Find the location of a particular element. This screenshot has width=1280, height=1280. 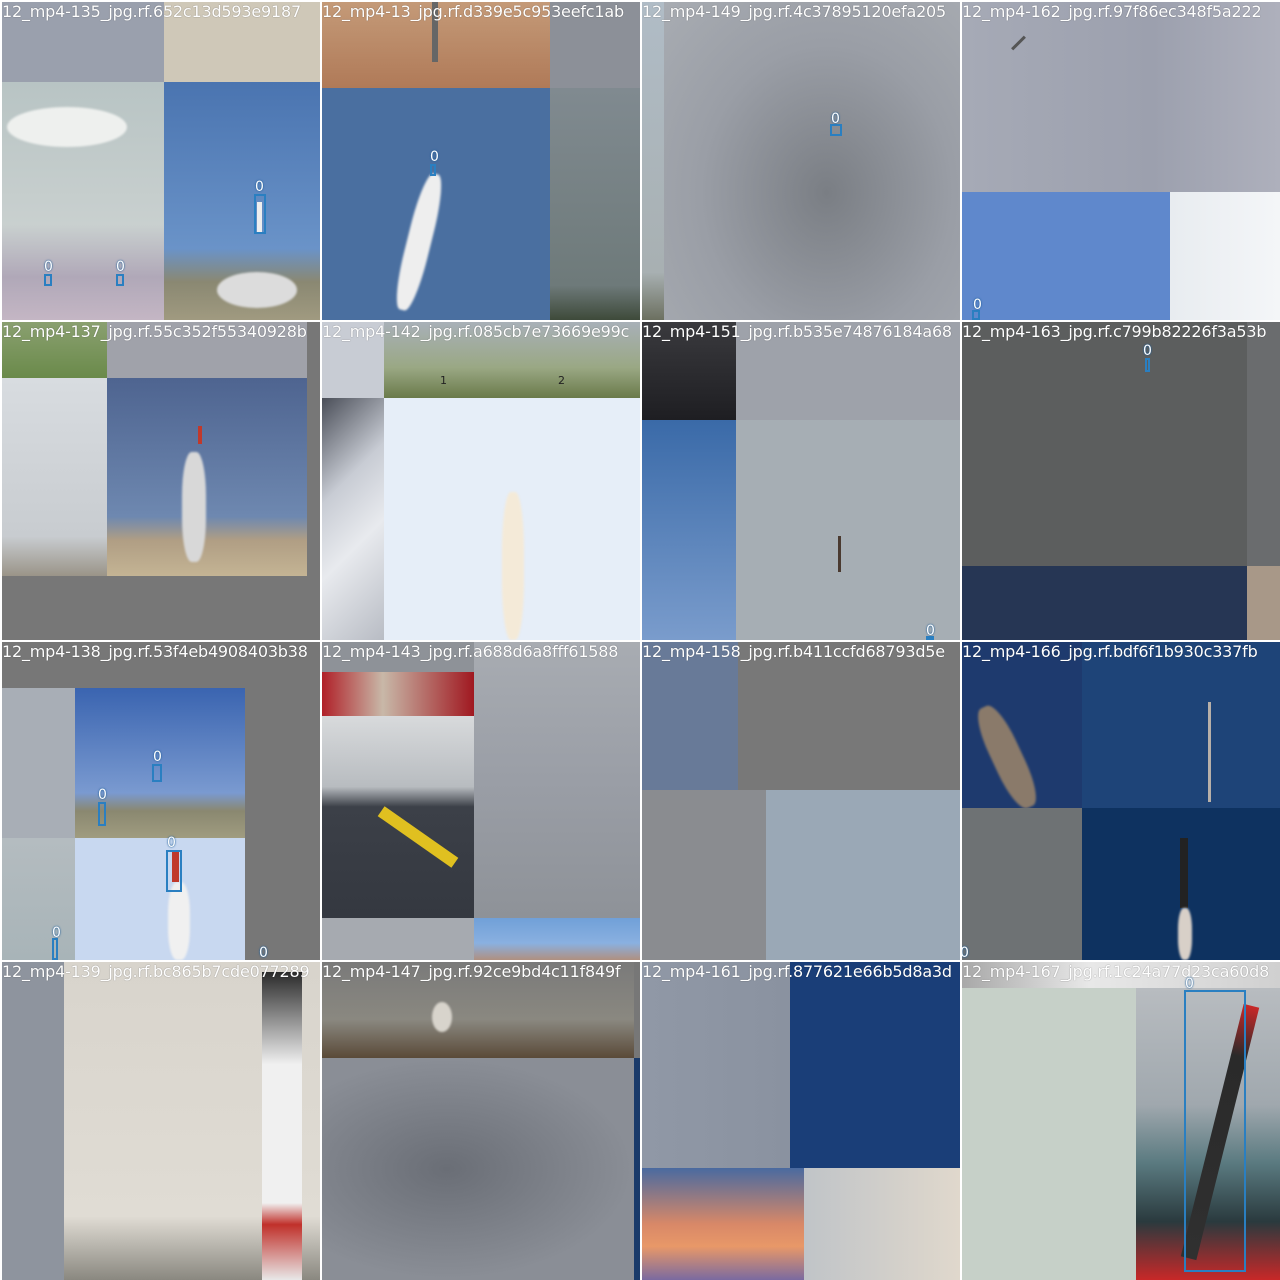

mosaic-tile: 12_mp4-161_jpg.rf.877621e66b5d8a3d is located at coordinates (801, 1121).